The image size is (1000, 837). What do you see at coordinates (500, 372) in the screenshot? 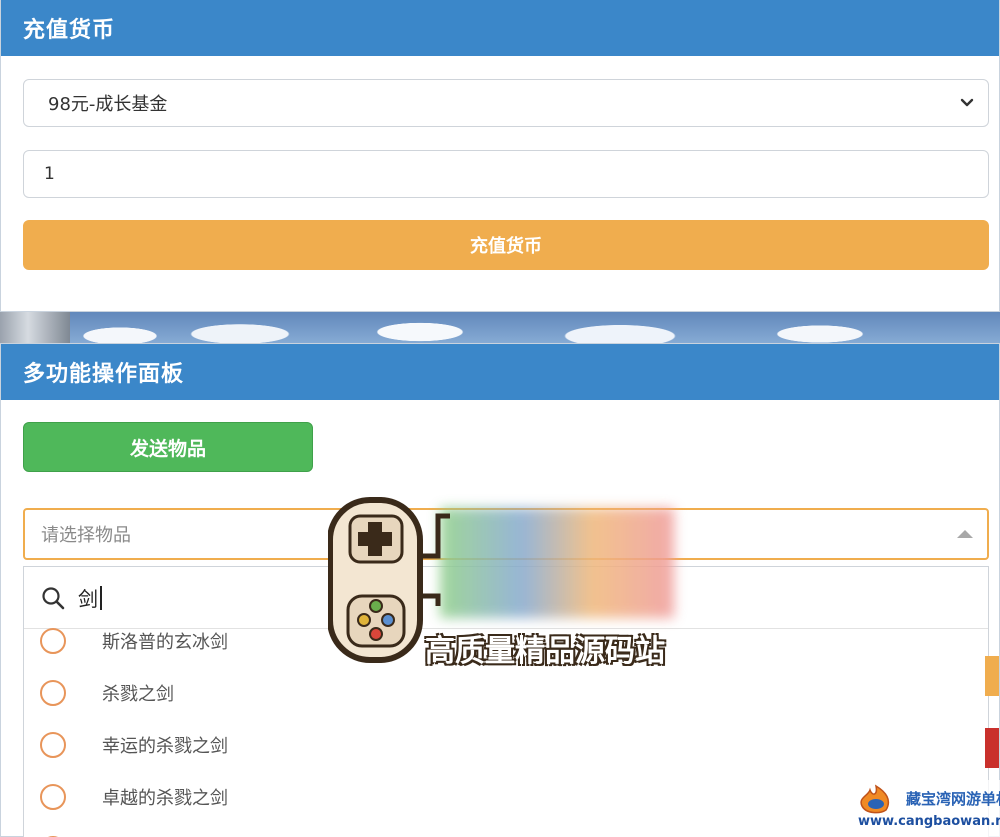
I see `multi-panel-title: 多功能操作面板` at bounding box center [500, 372].